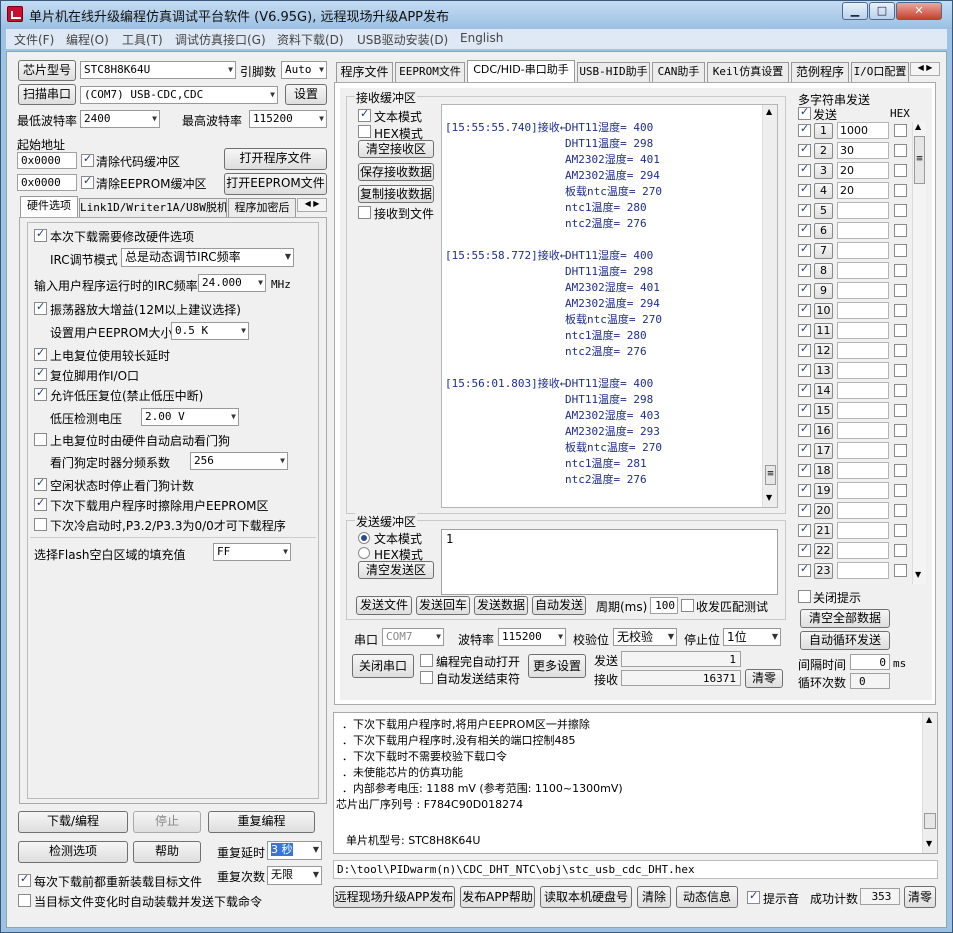 The width and height of the screenshot is (953, 933). What do you see at coordinates (294, 850) in the screenshot?
I see `repeat-delay-select: 3 秒 ▼` at bounding box center [294, 850].